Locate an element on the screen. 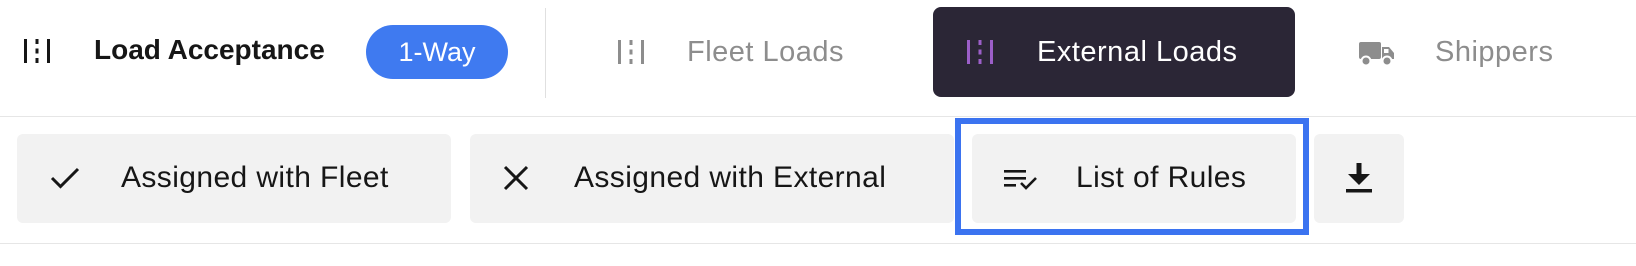 This screenshot has width=1636, height=266. tab-label: Shippers is located at coordinates (1494, 52).